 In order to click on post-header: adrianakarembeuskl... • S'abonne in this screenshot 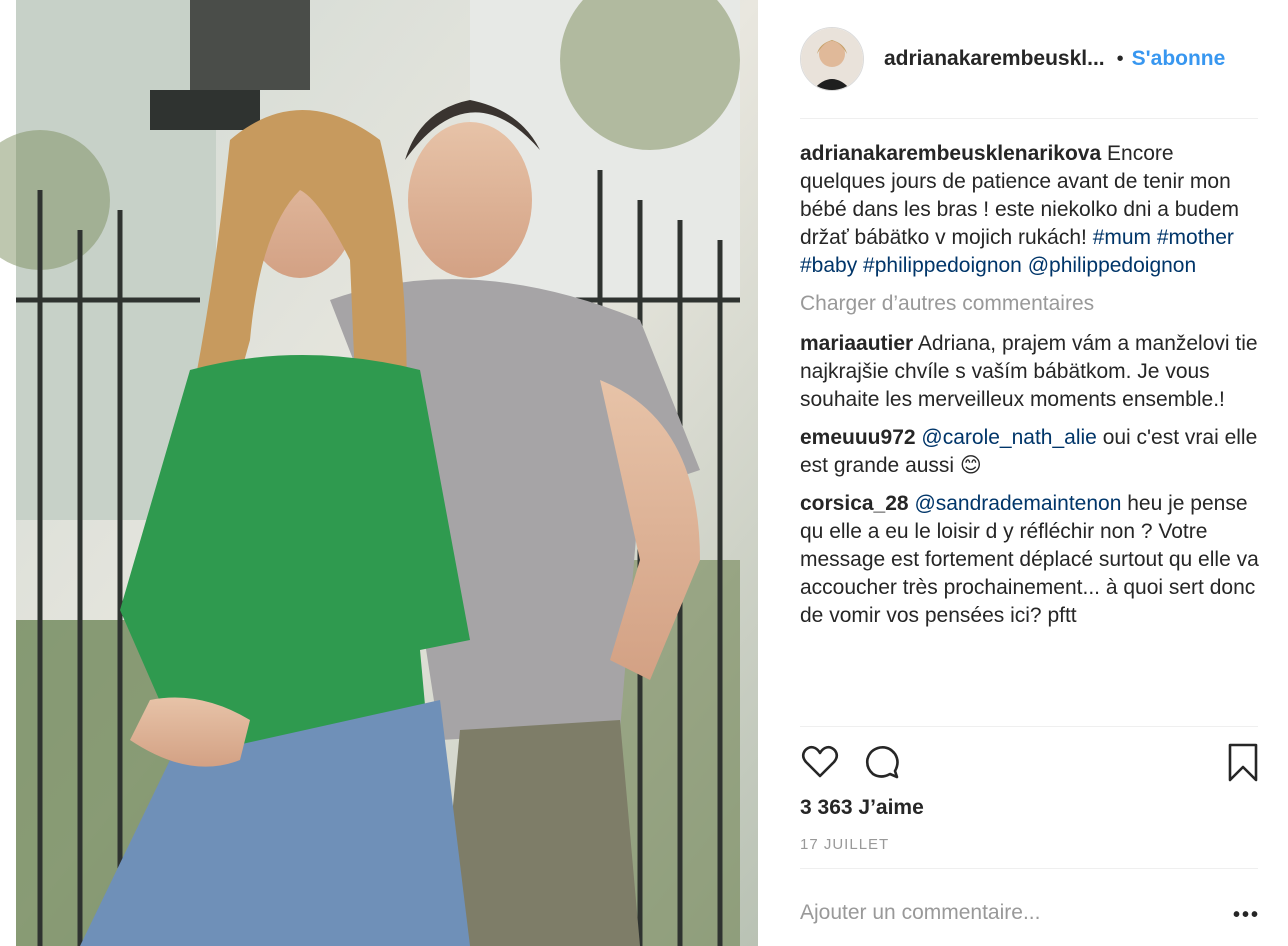, I will do `click(1017, 59)`.